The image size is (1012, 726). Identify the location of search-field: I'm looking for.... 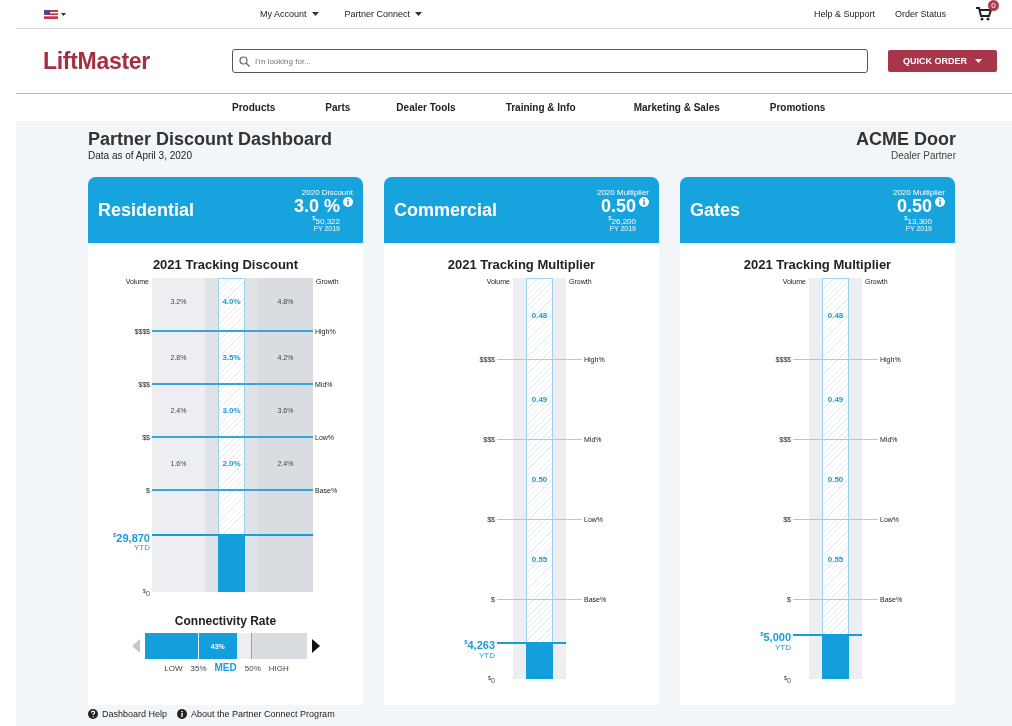
(550, 61).